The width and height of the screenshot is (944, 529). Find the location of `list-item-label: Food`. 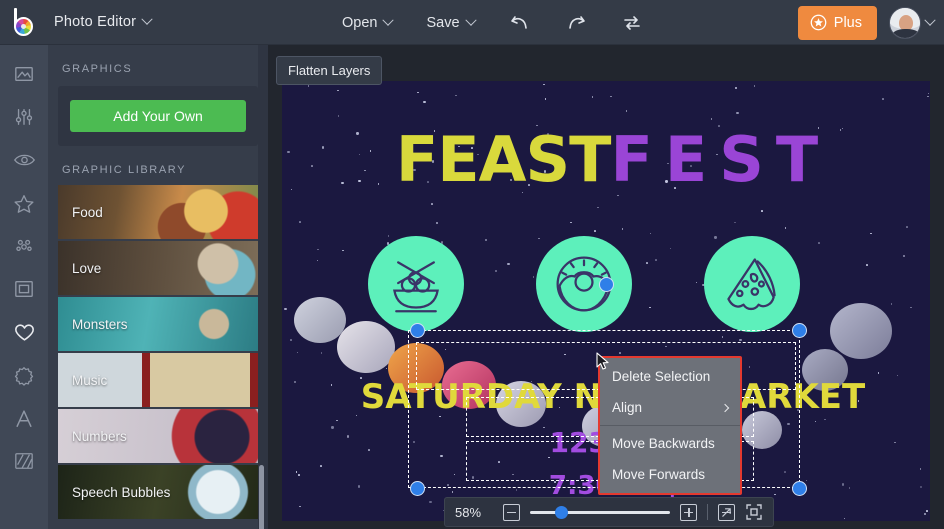

list-item-label: Food is located at coordinates (87, 212).